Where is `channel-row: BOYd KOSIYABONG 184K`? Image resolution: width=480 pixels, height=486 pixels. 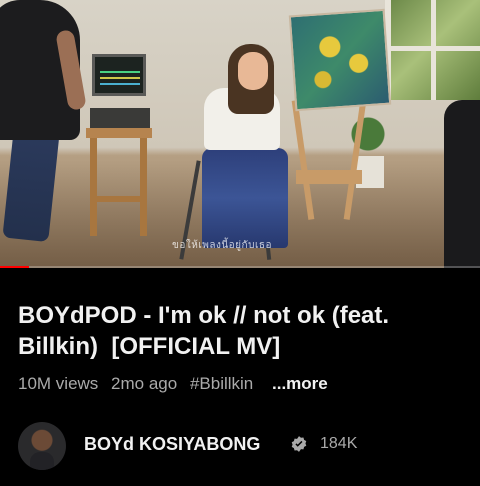
channel-row: BOYd KOSIYABONG 184K is located at coordinates (240, 446).